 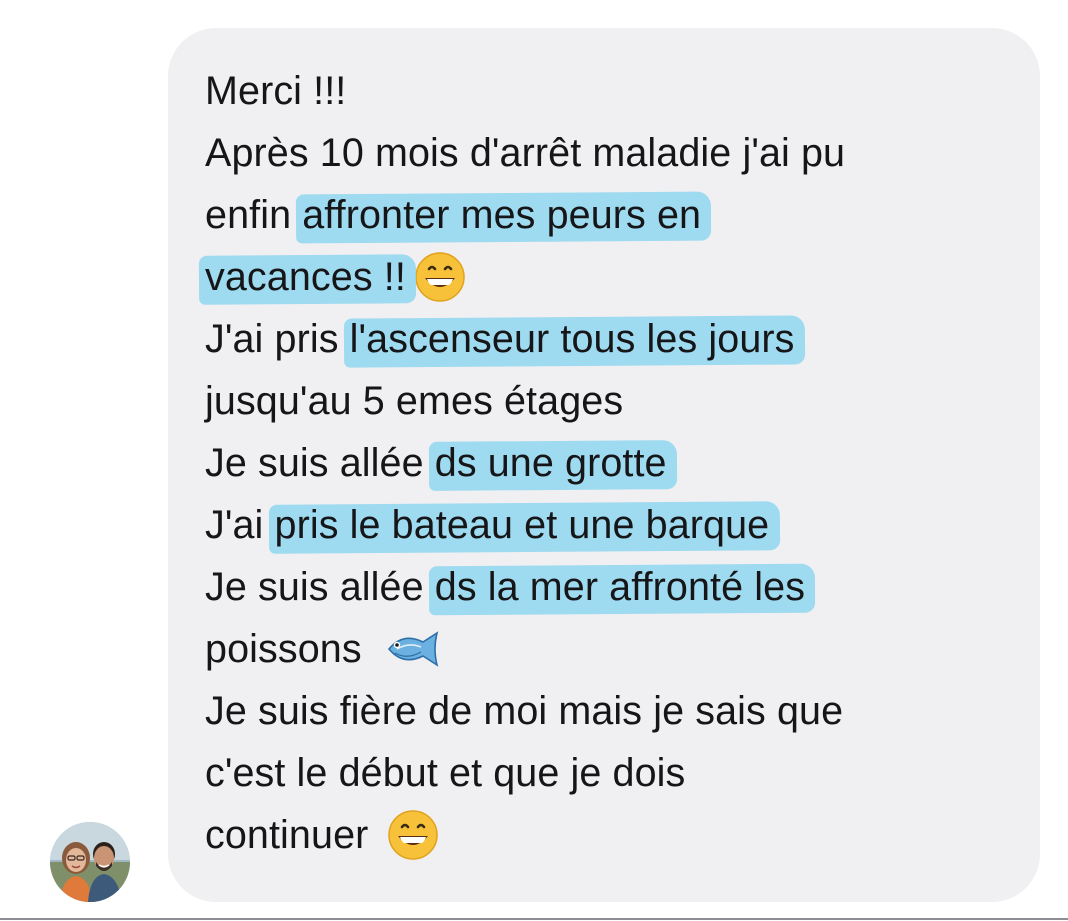 I want to click on divider, so click(x=534, y=919).